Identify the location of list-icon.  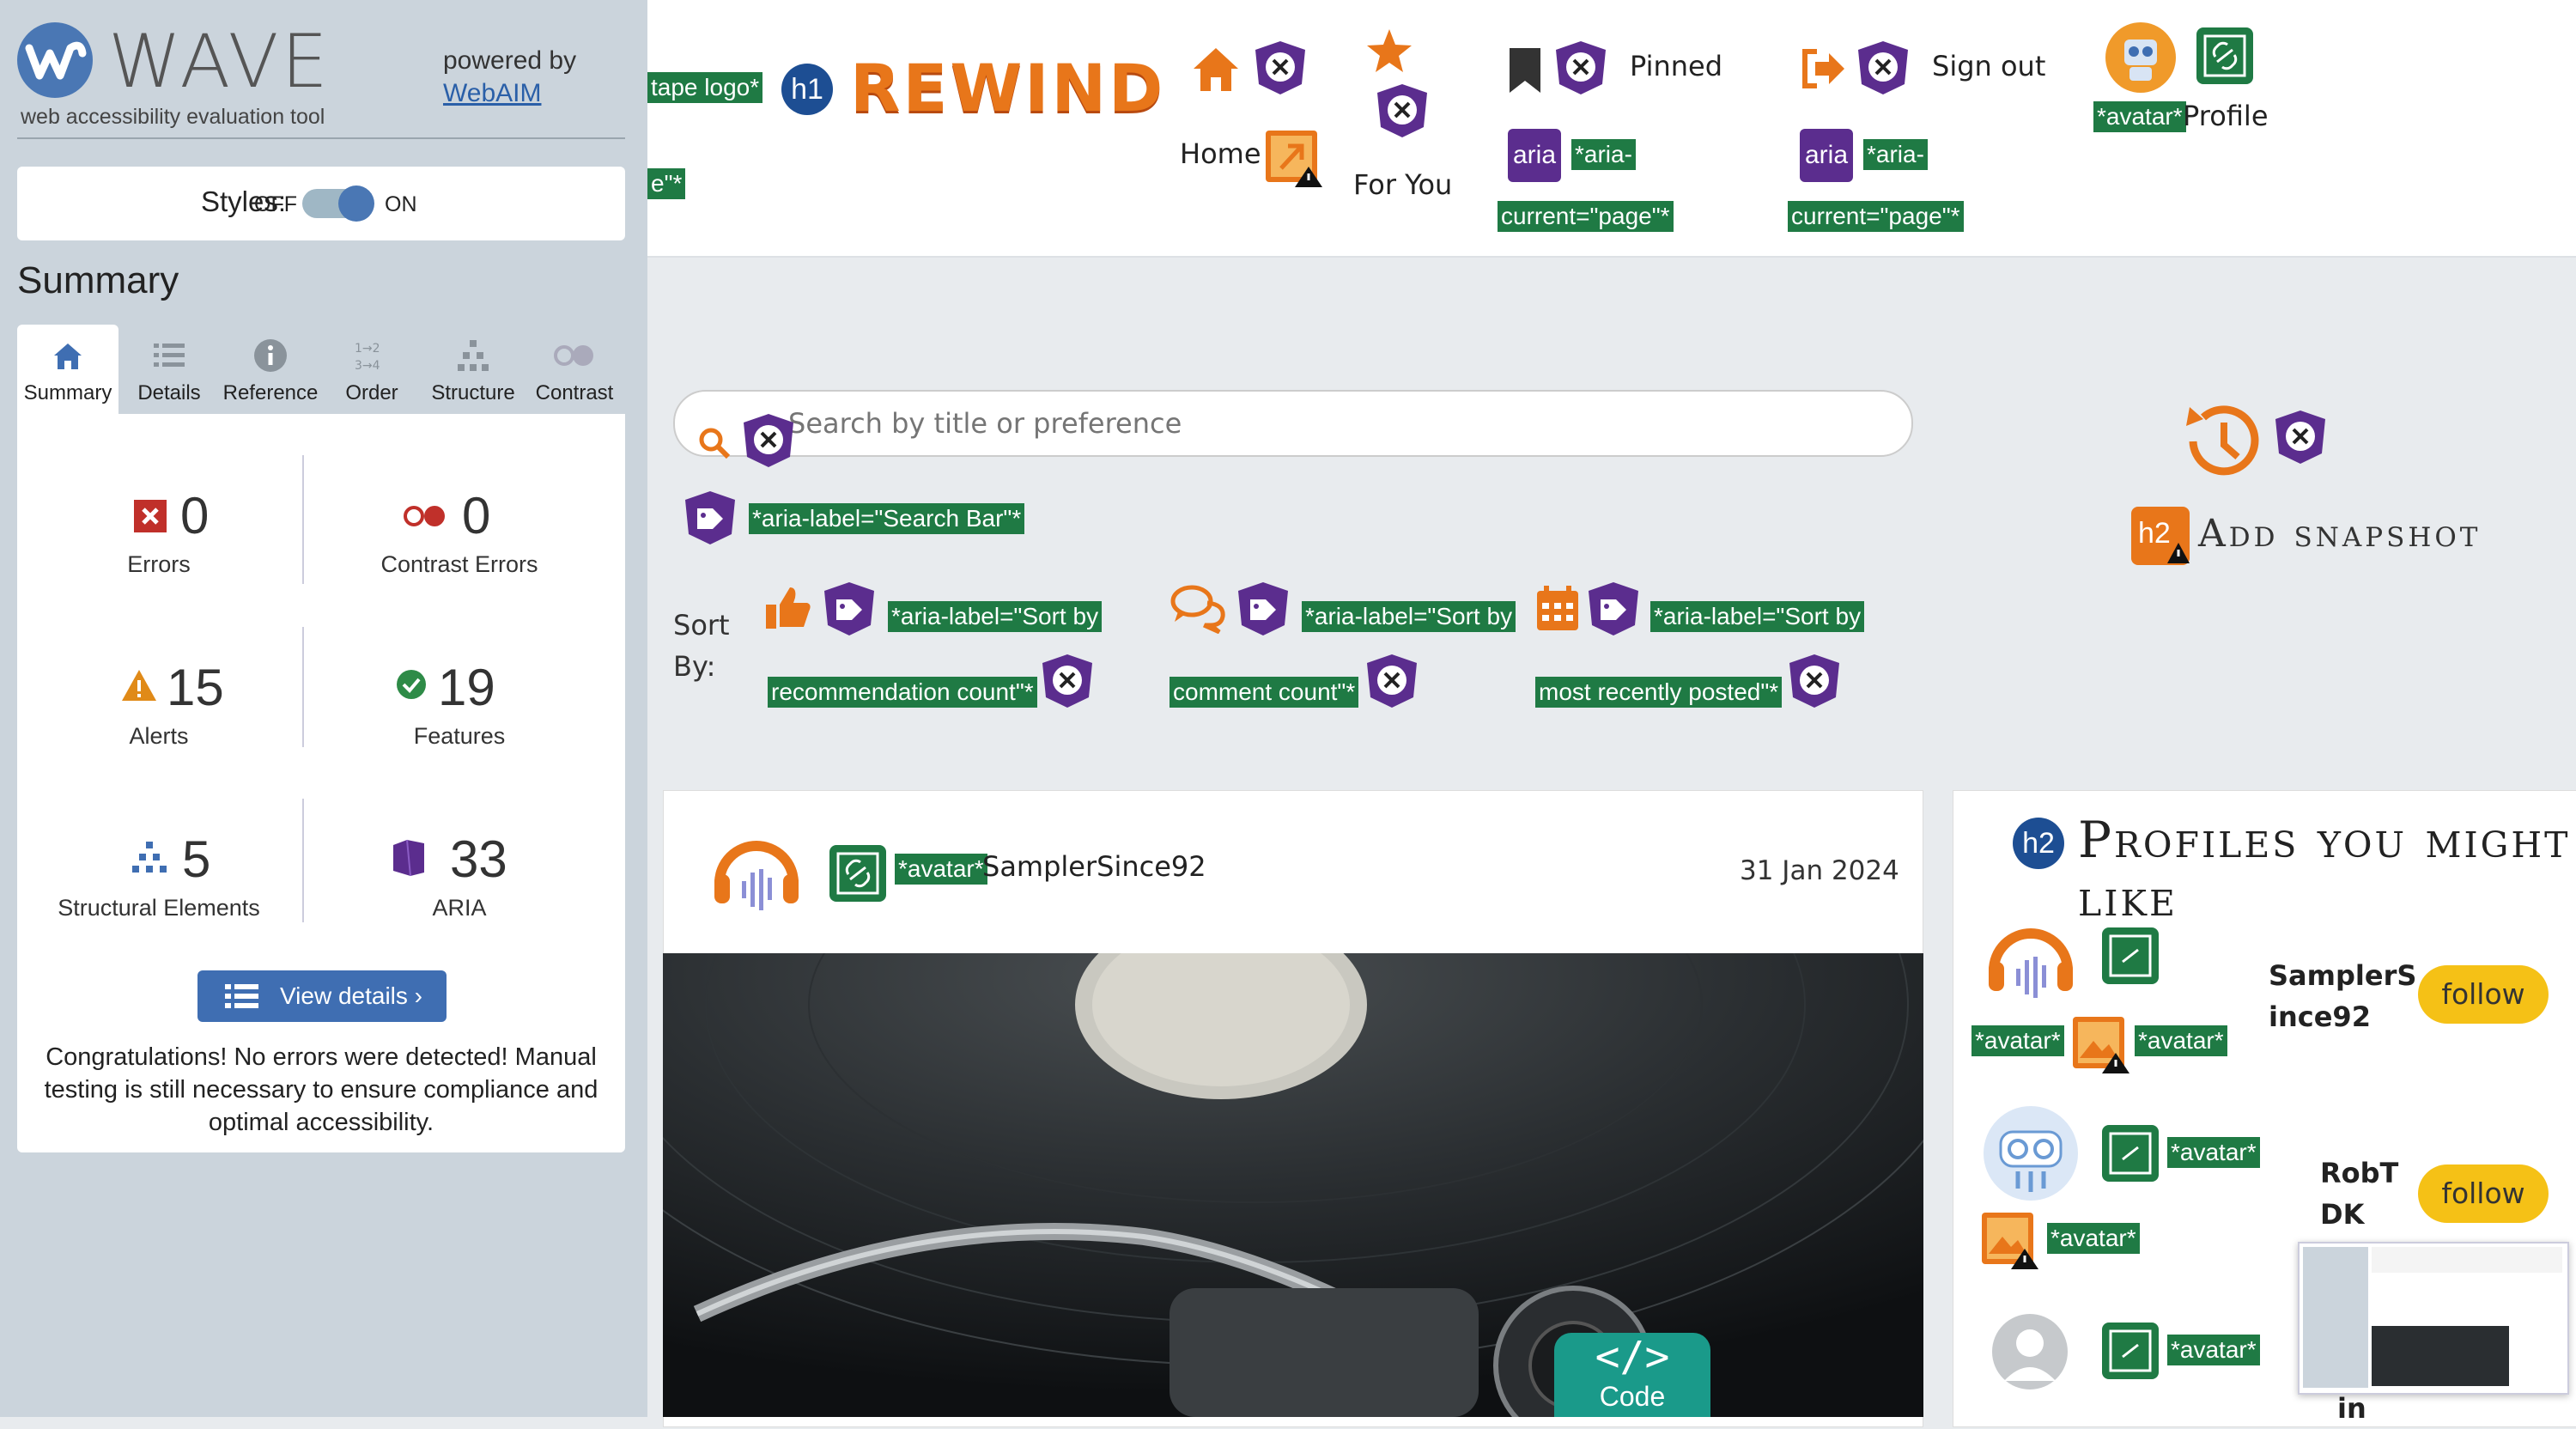
(241, 996).